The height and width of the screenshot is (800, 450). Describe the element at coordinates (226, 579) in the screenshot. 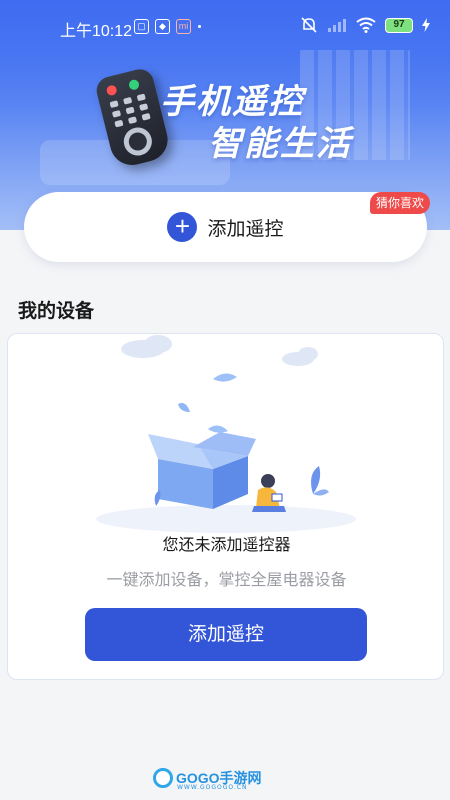

I see `empty-state-subtitle: 一键添加设备，掌控全屋电器设备` at that location.